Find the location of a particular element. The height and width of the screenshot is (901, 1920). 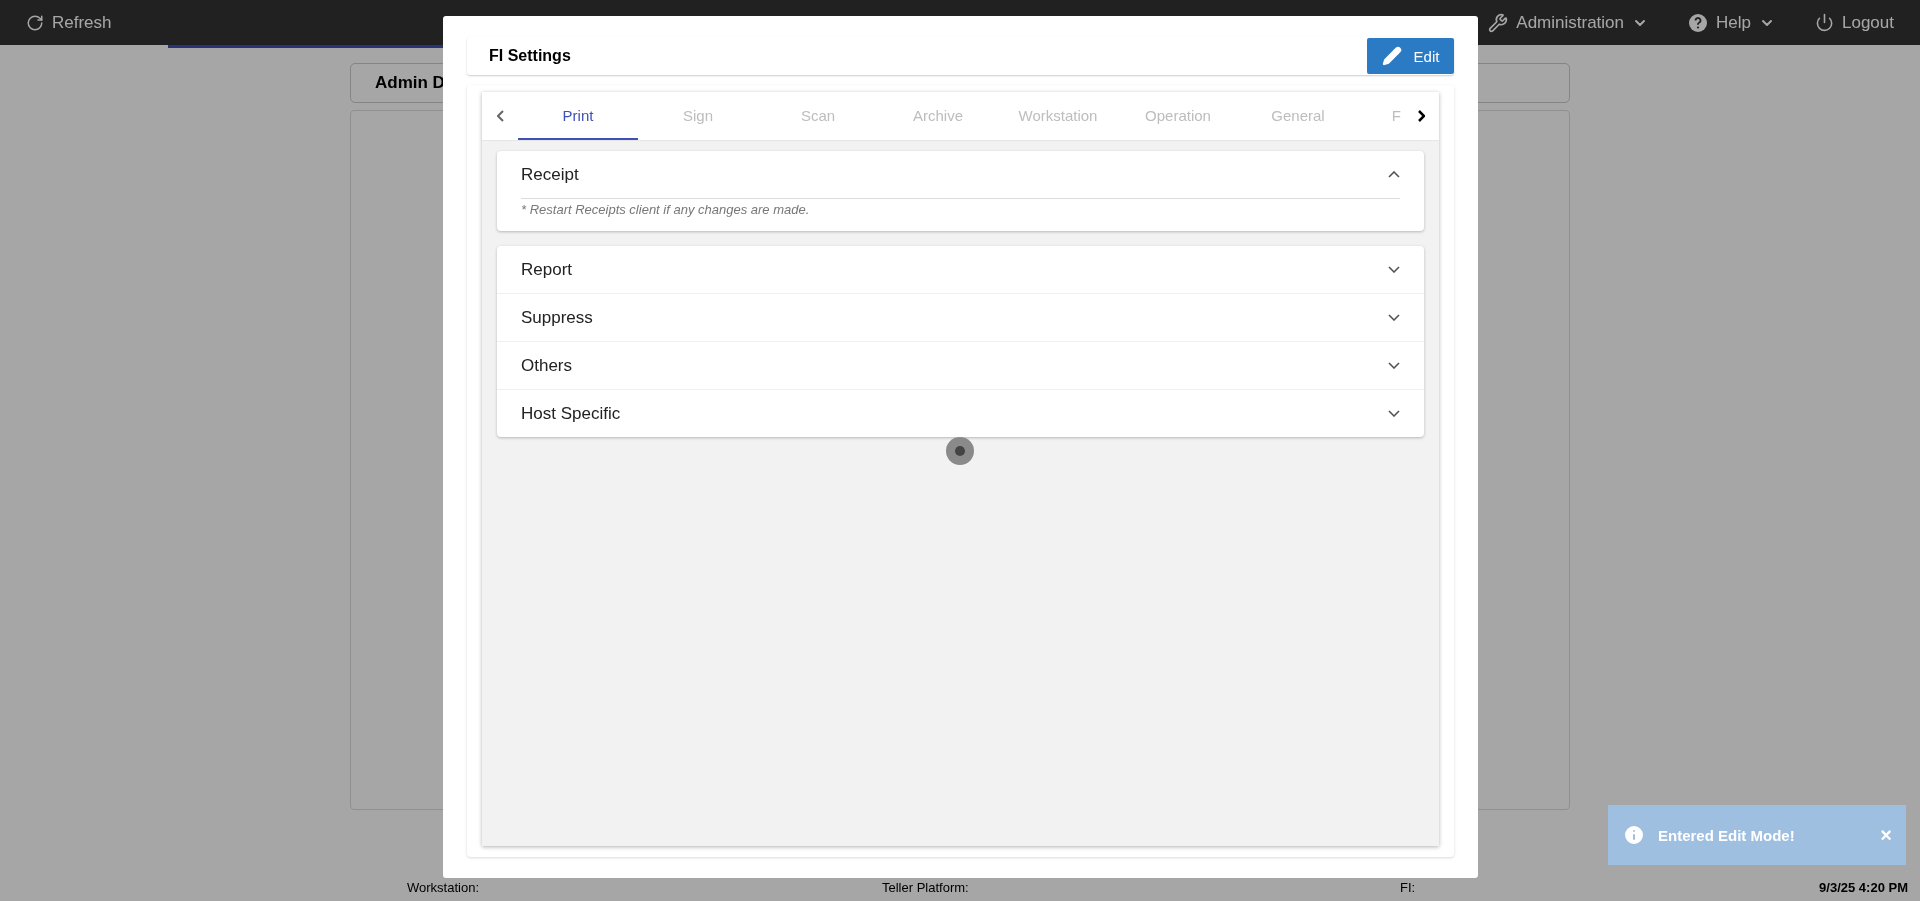

refresh-button: Refresh is located at coordinates (69, 22).